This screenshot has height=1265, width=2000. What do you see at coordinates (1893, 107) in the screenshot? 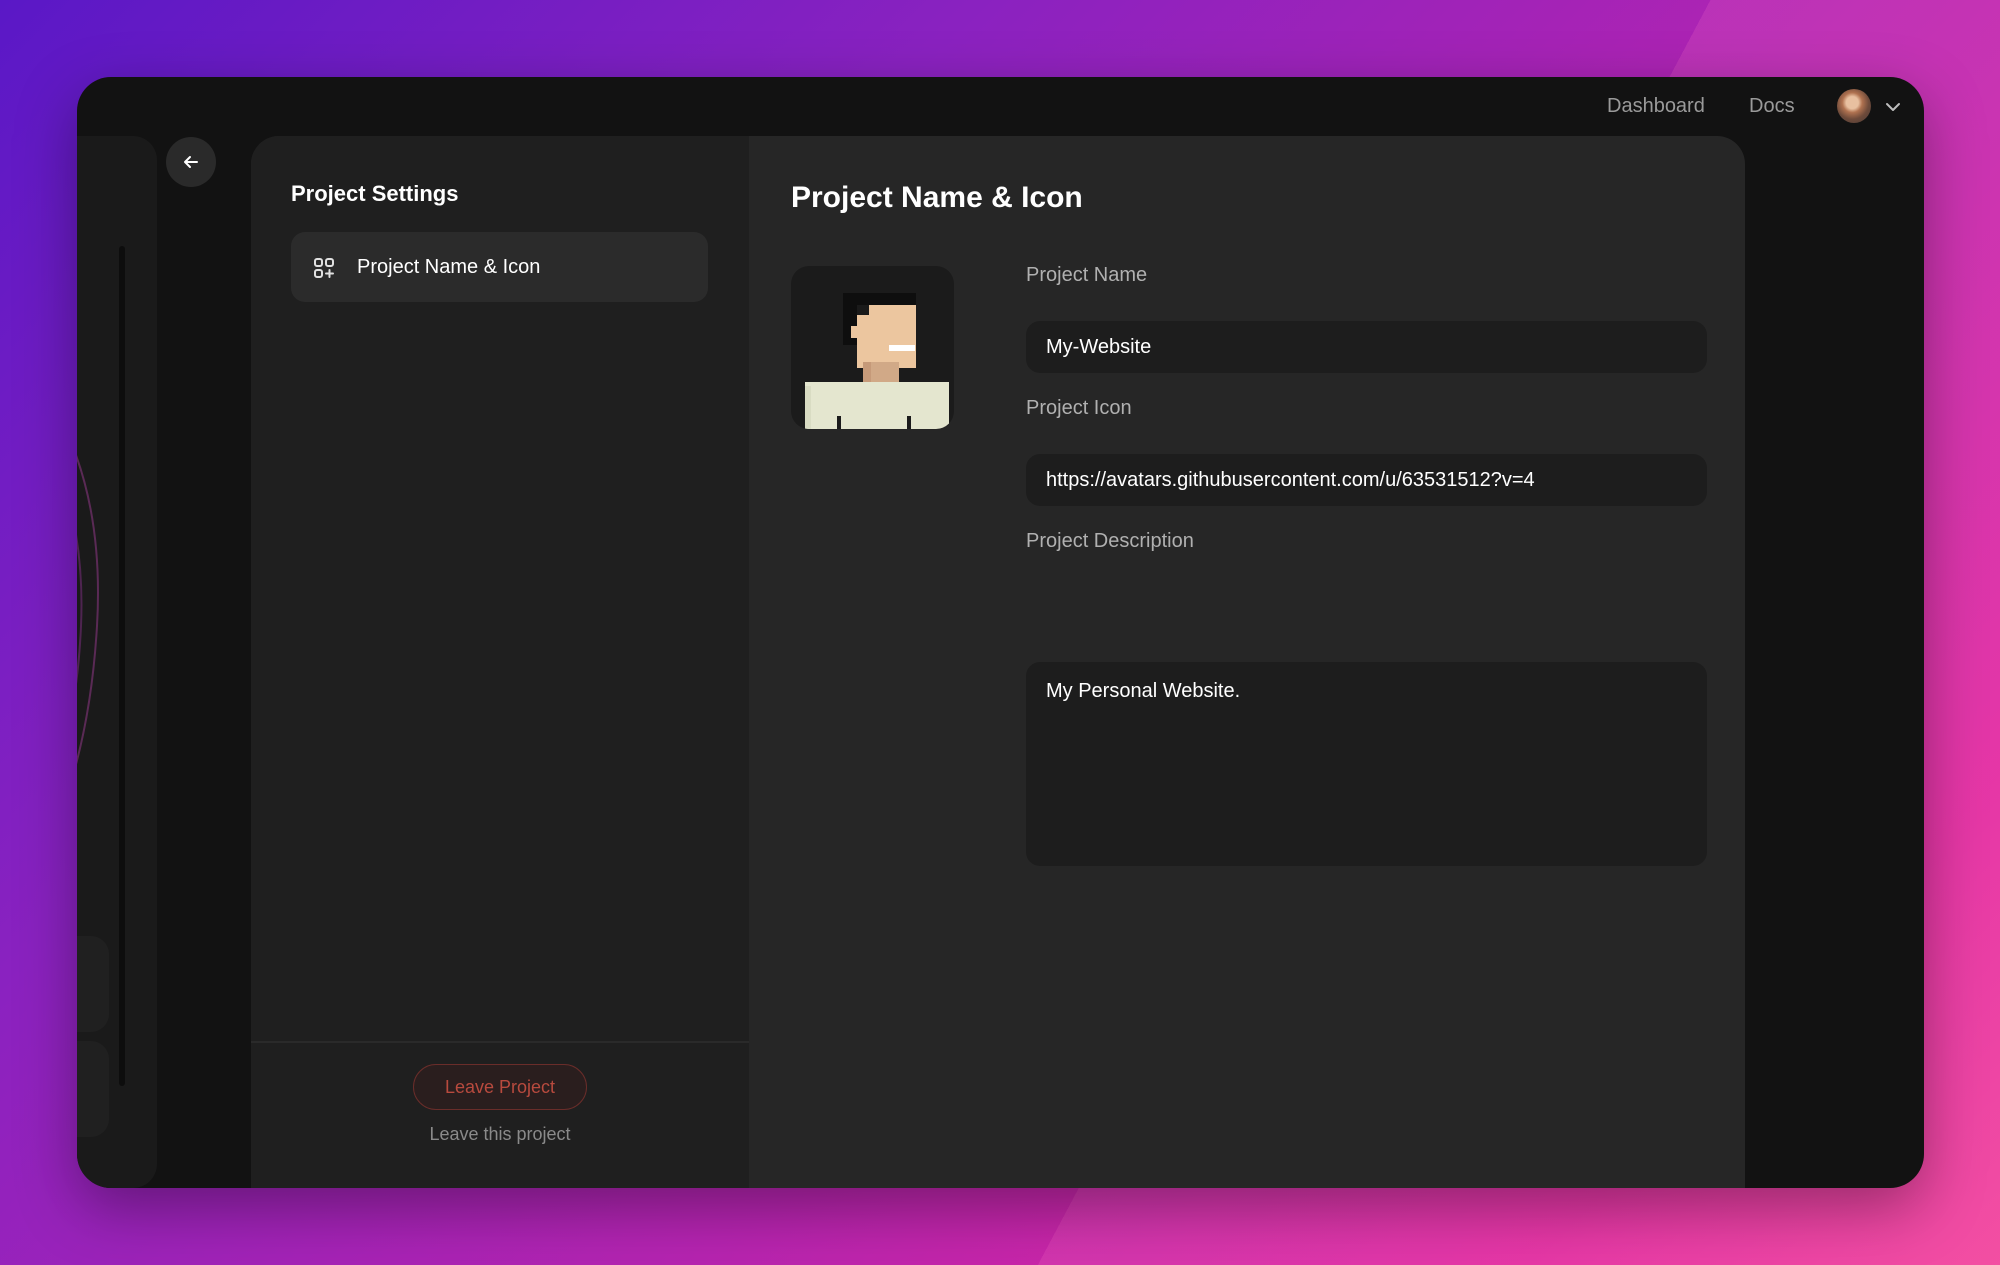
I see `chevron-down-icon` at bounding box center [1893, 107].